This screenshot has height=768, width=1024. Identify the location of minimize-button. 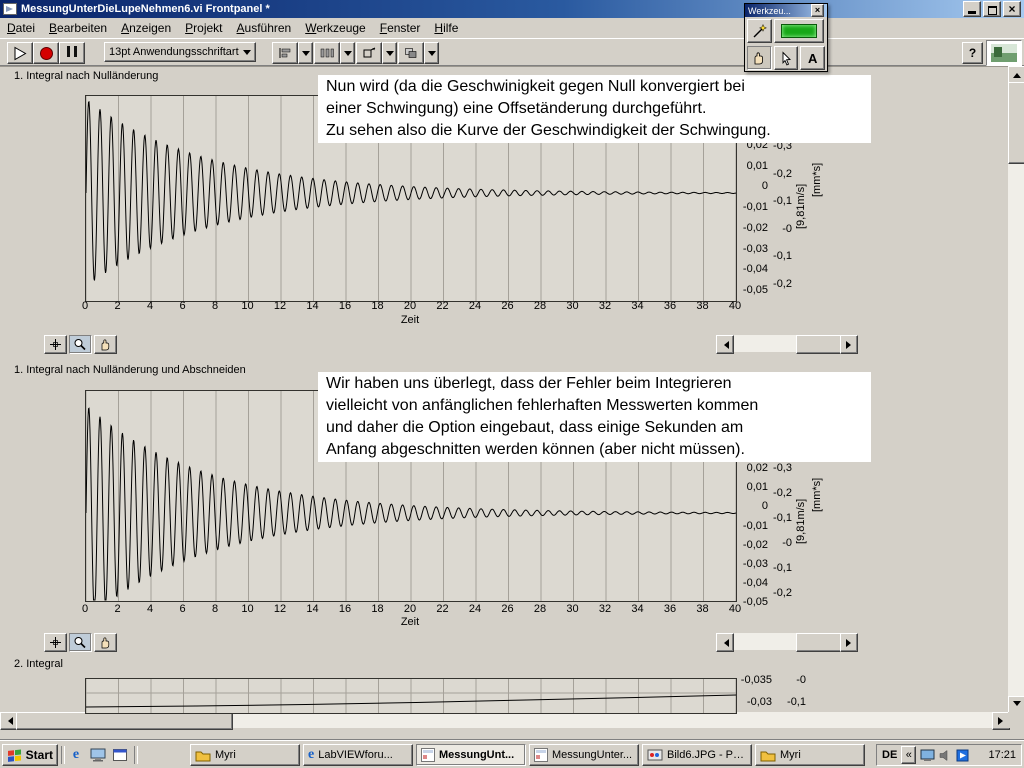
(972, 9).